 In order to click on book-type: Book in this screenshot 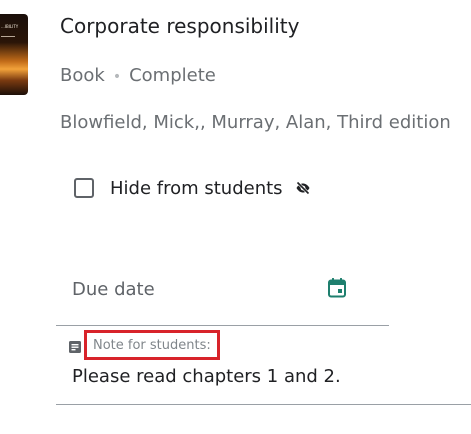, I will do `click(82, 75)`.